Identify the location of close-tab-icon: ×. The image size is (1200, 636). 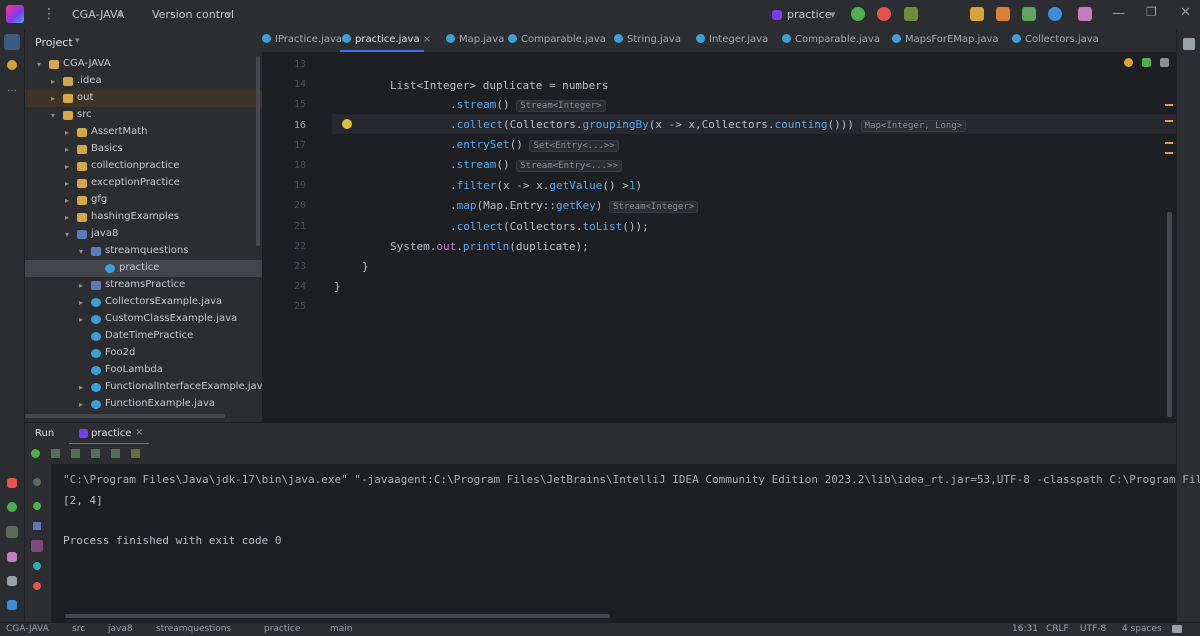
(425, 39).